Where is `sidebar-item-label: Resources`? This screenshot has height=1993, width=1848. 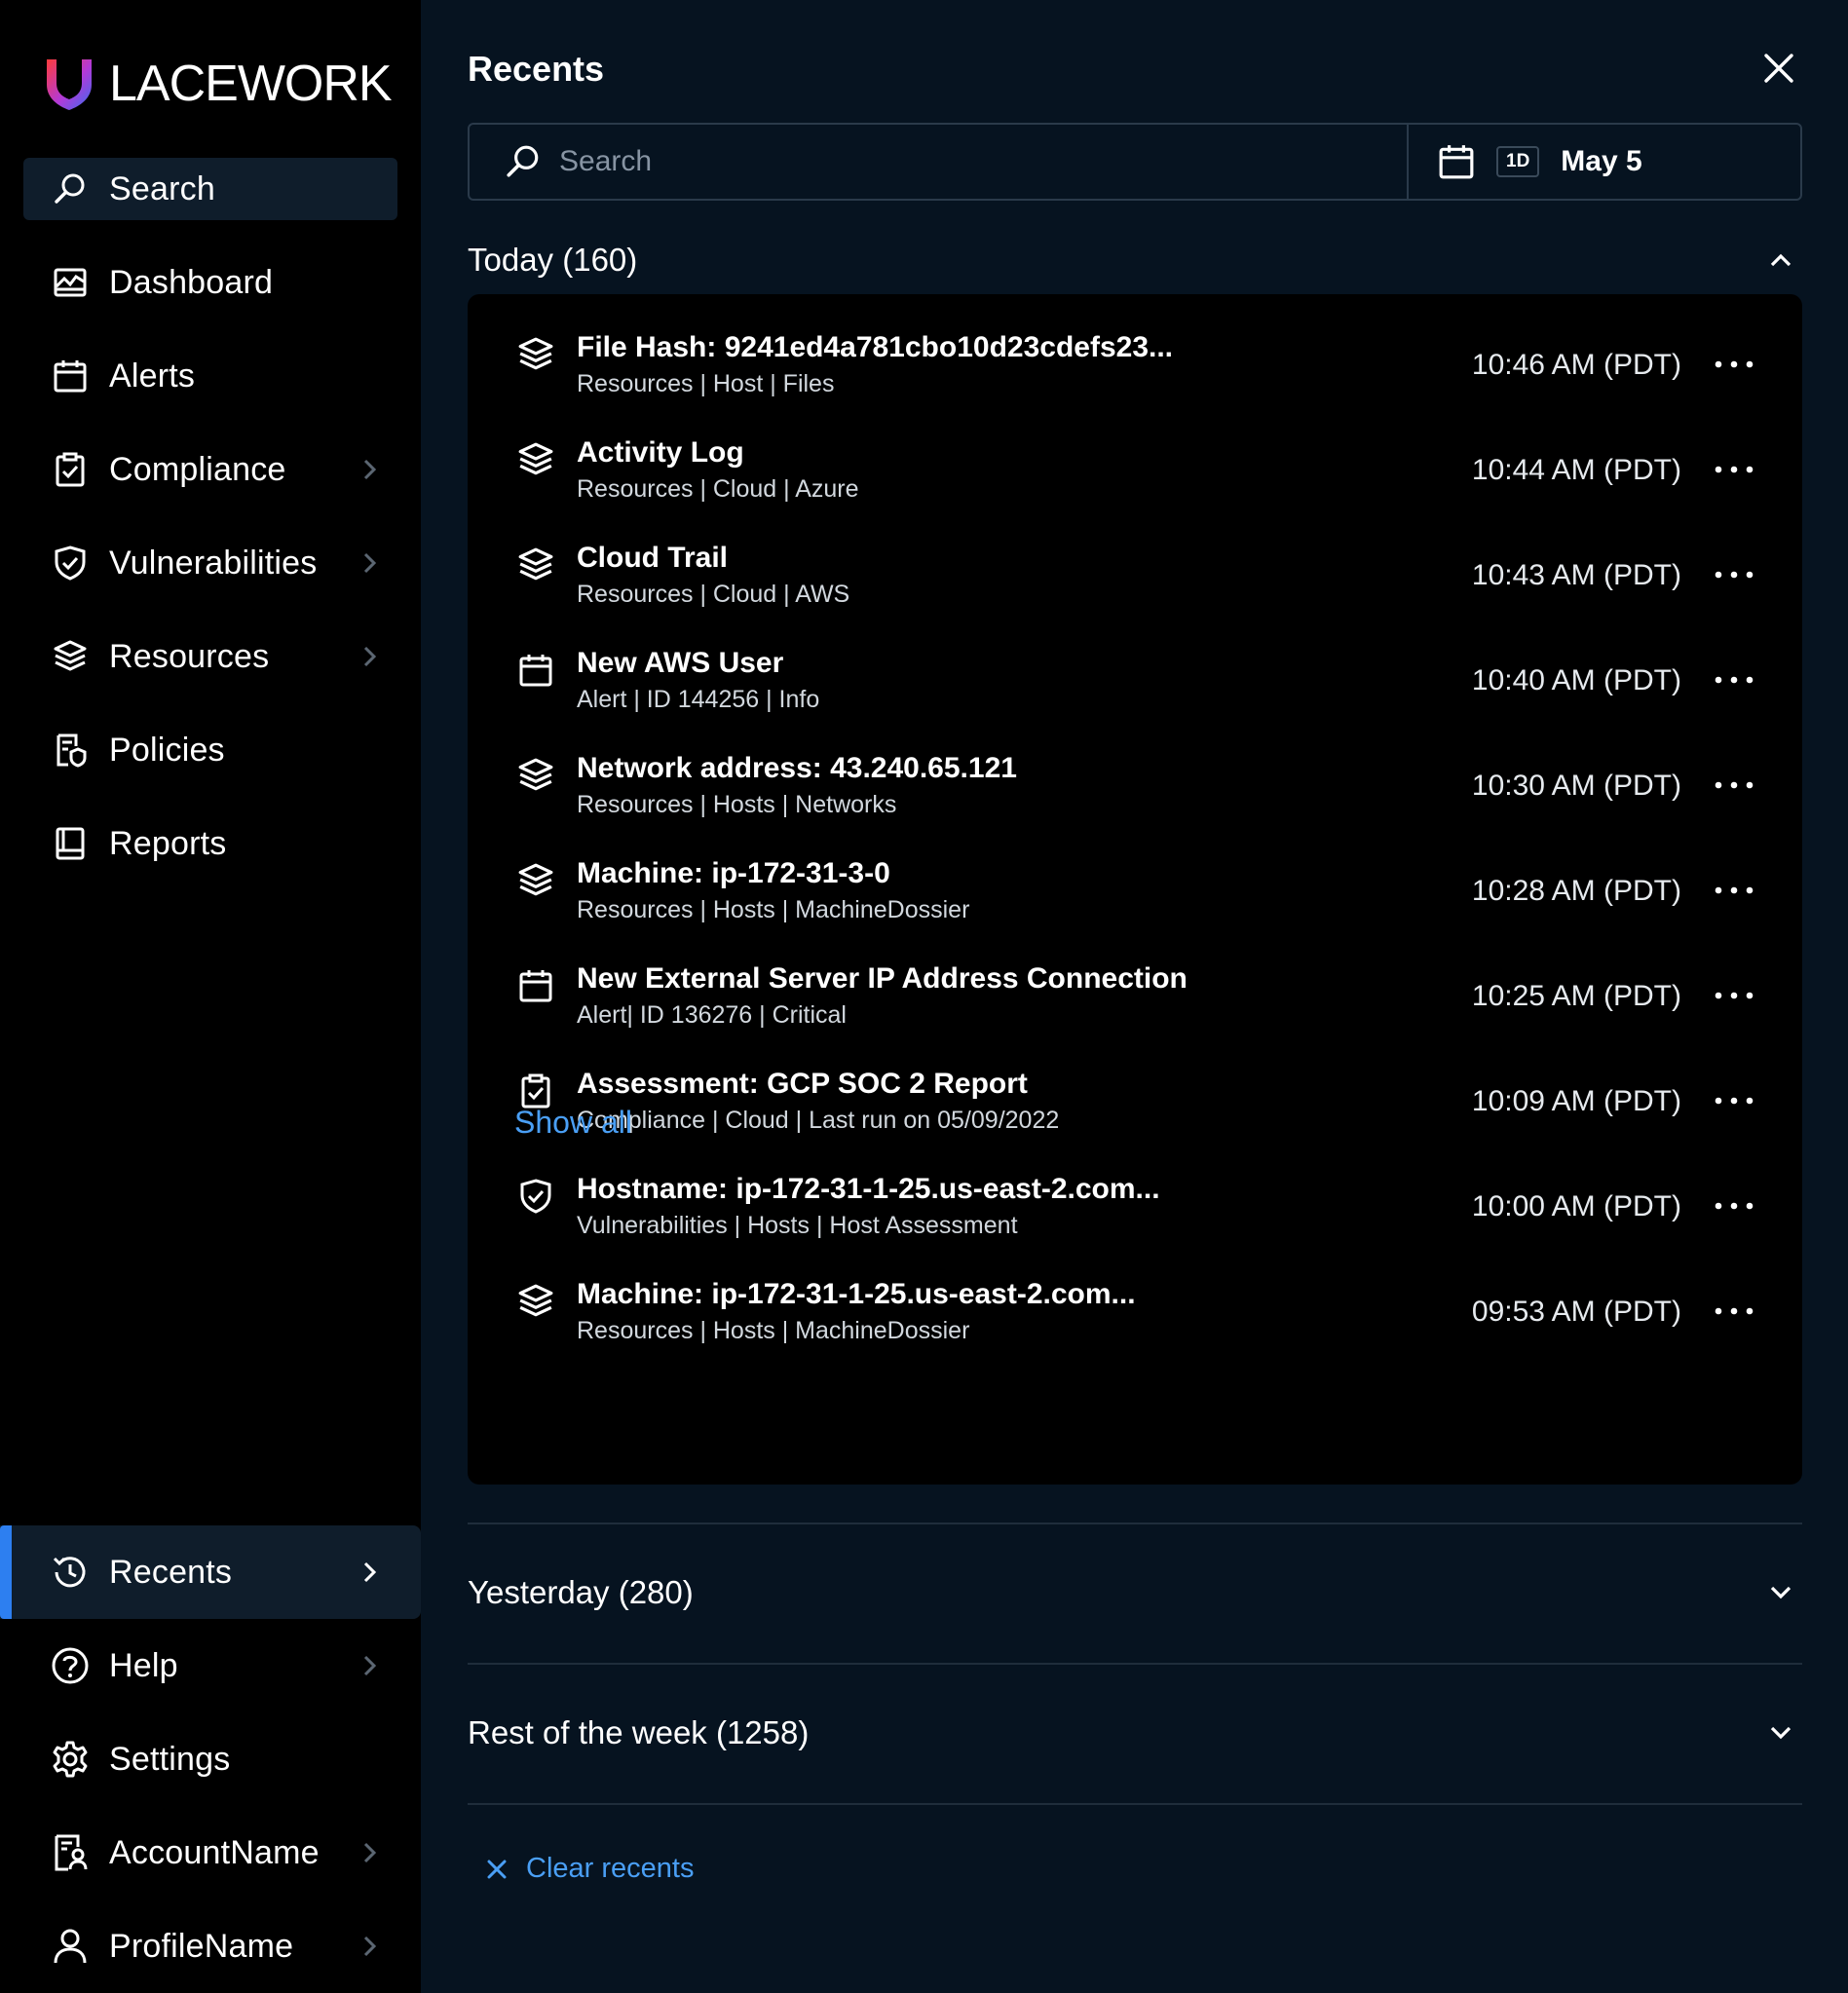 sidebar-item-label: Resources is located at coordinates (189, 656).